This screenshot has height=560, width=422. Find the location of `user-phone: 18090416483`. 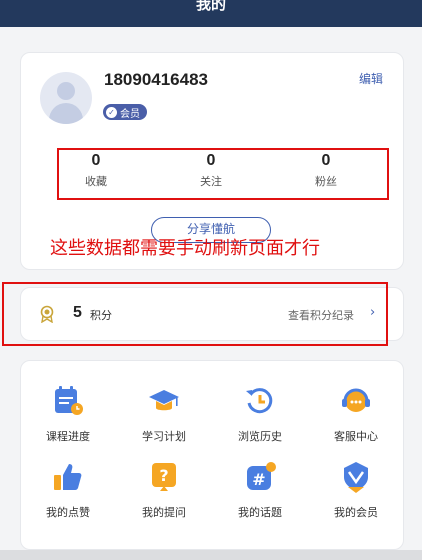

user-phone: 18090416483 is located at coordinates (156, 79).